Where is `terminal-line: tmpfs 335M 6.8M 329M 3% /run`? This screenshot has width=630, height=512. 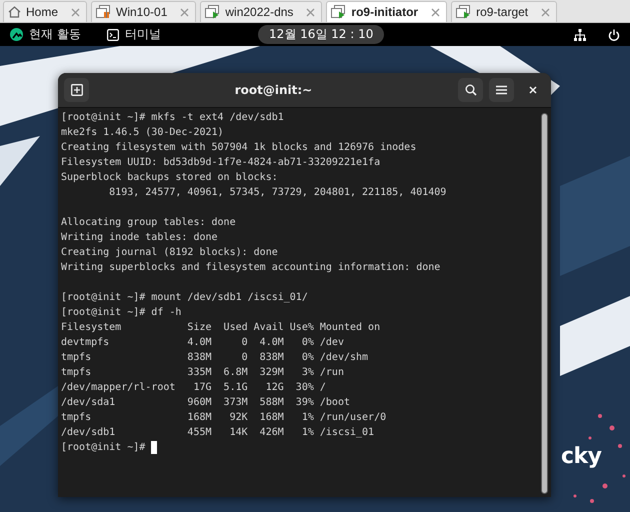 terminal-line: tmpfs 335M 6.8M 329M 3% /run is located at coordinates (203, 373).